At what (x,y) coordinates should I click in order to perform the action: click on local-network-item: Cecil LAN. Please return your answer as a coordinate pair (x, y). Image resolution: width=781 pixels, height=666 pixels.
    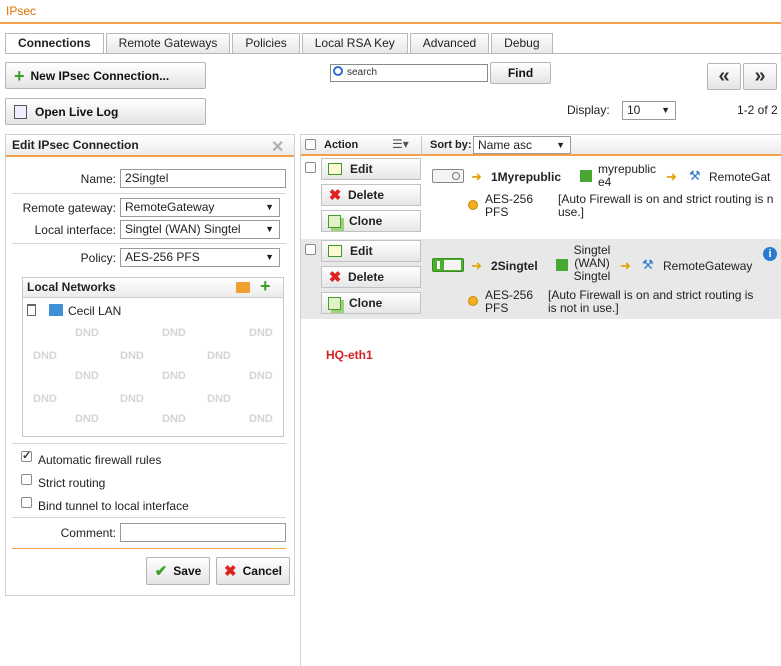
    Looking at the image, I should click on (94, 311).